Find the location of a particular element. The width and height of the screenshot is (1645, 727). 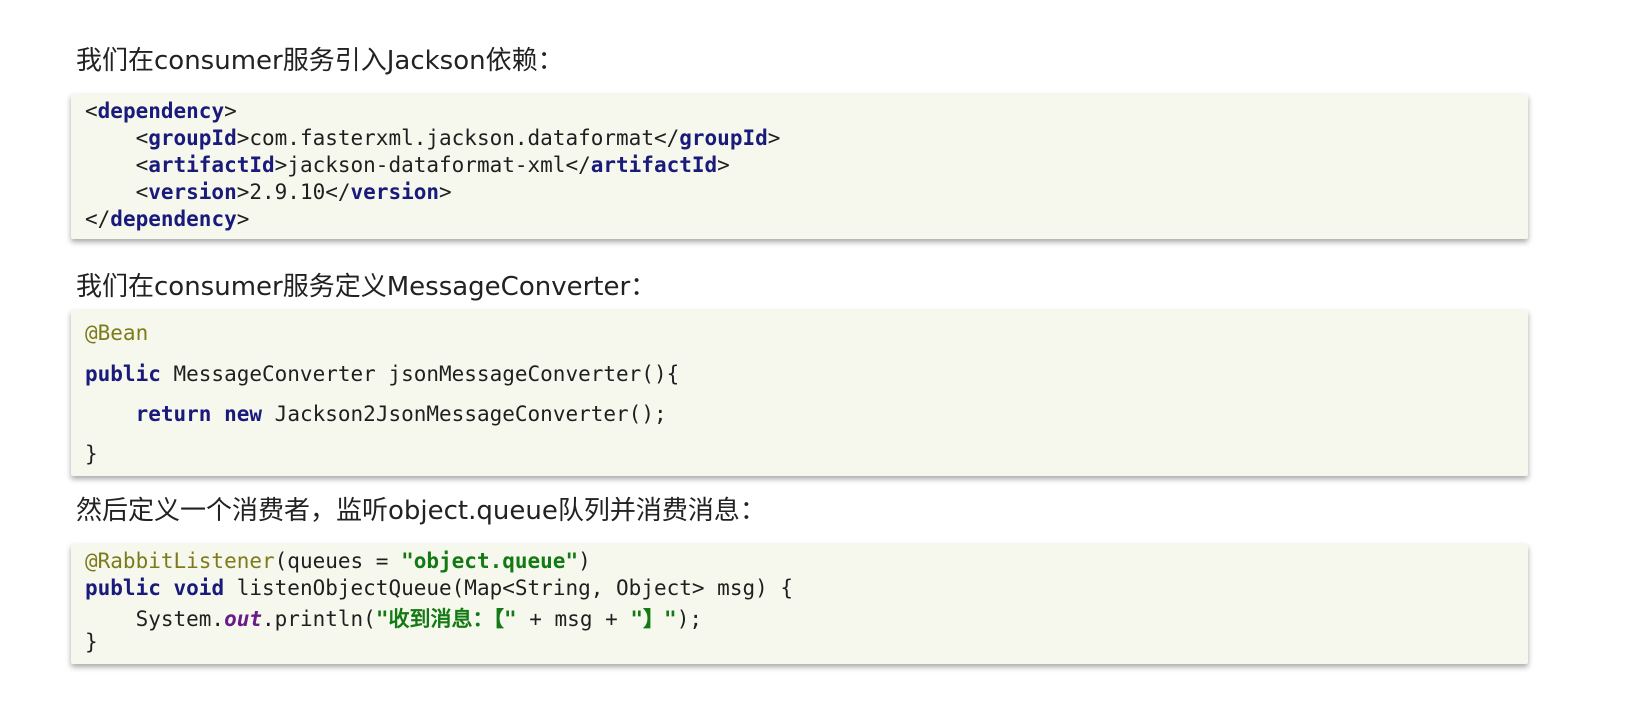

section-heading-dependency: 我们在consumer服务引入Jackson依赖： is located at coordinates (320, 61).